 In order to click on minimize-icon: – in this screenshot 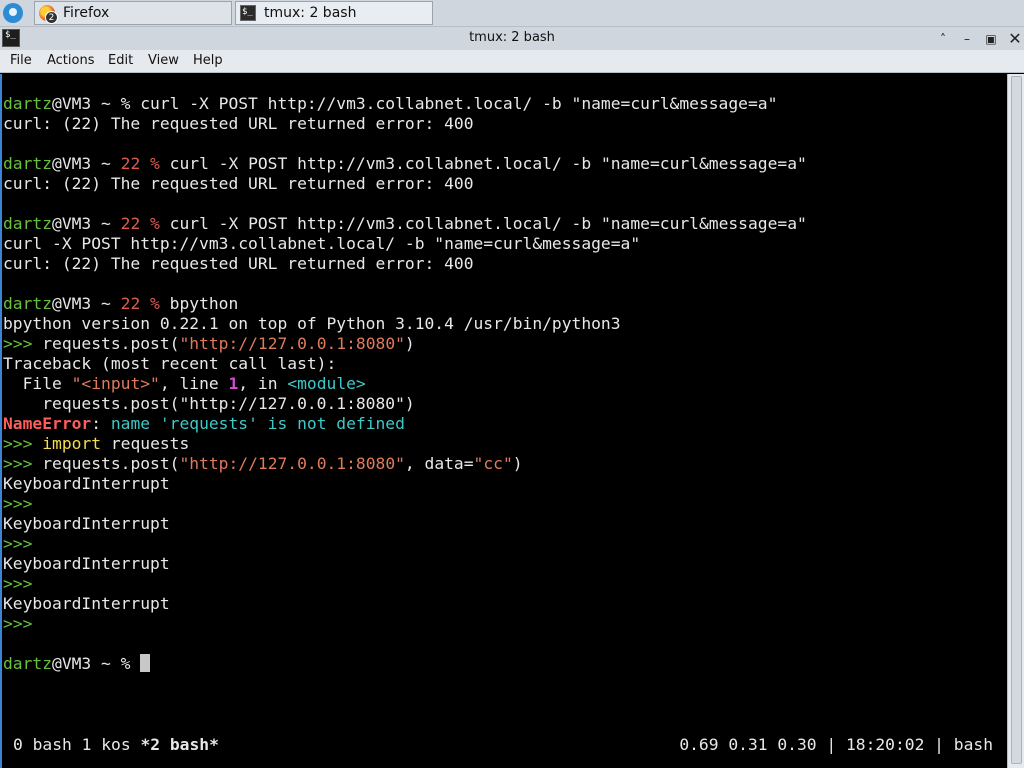, I will do `click(967, 39)`.